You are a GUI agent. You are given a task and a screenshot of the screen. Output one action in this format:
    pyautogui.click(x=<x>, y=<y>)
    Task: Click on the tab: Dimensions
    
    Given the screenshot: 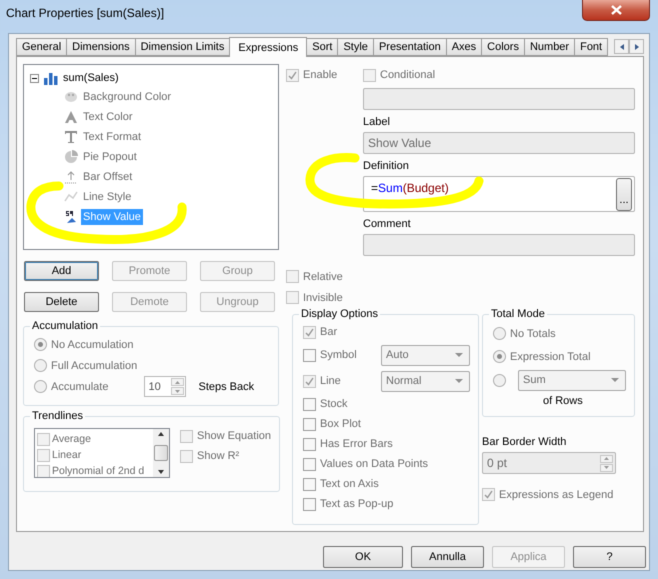 What is the action you would take?
    pyautogui.click(x=101, y=47)
    